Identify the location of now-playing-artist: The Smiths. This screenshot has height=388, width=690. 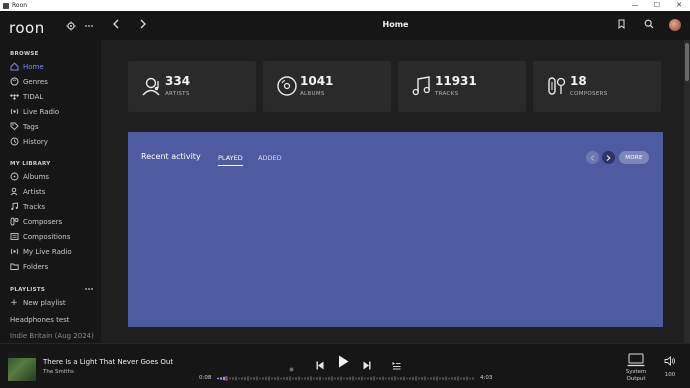
(58, 372).